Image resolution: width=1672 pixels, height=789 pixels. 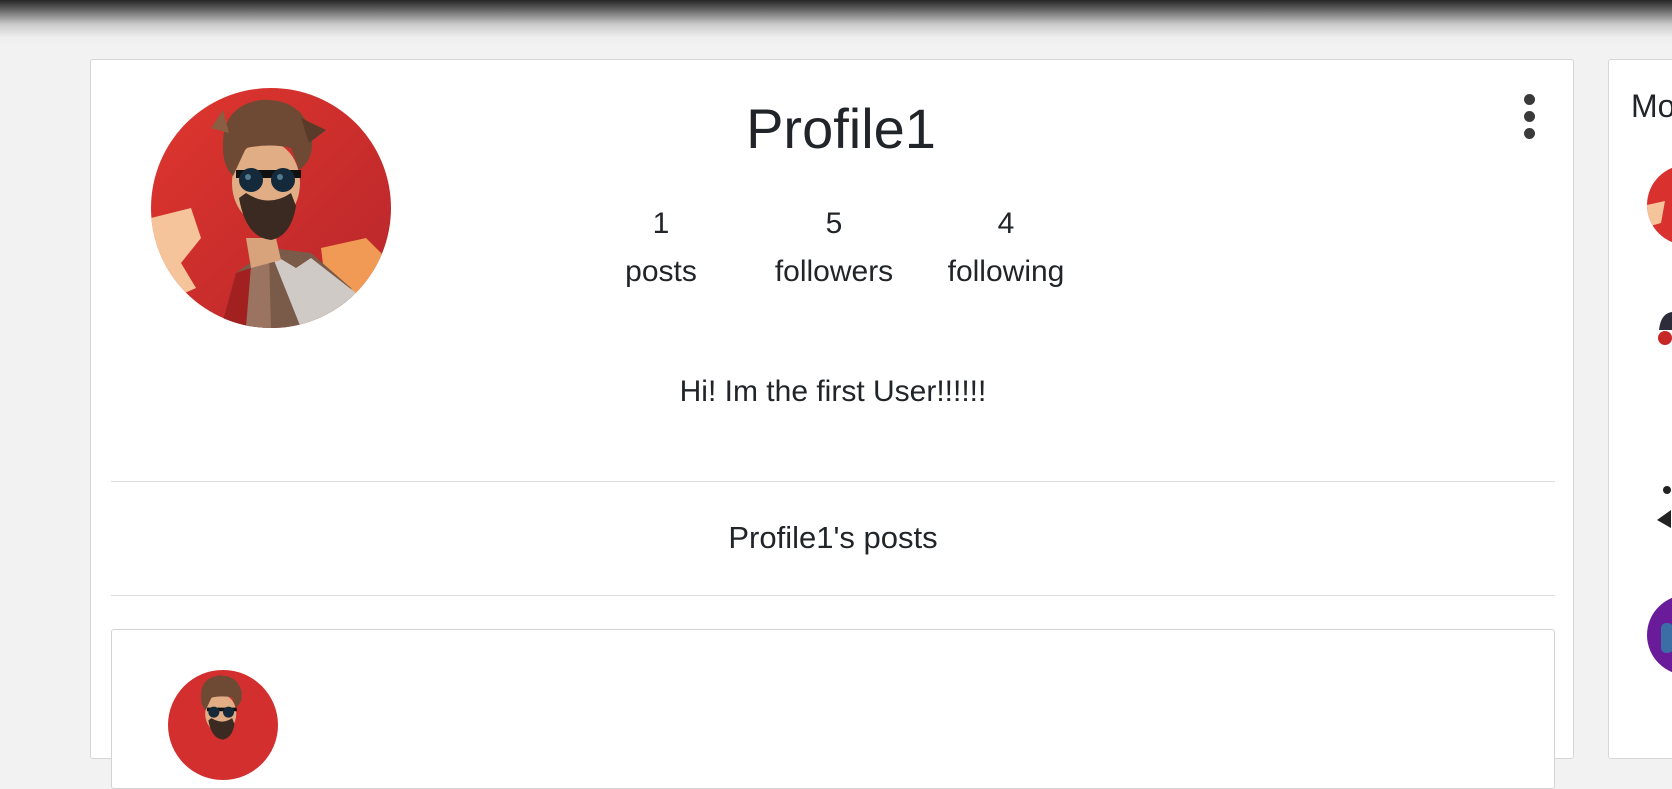 What do you see at coordinates (836, 24) in the screenshot?
I see `top-navbar` at bounding box center [836, 24].